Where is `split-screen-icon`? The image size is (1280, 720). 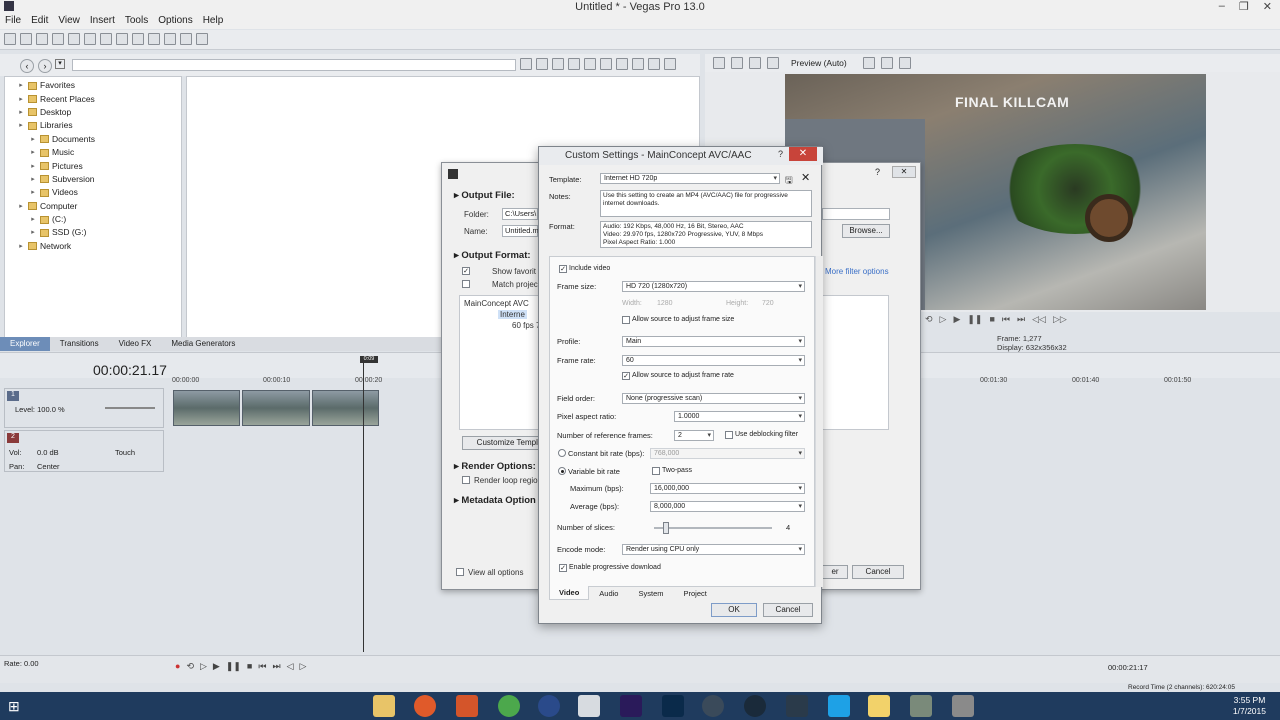
split-screen-icon is located at coordinates (773, 63).